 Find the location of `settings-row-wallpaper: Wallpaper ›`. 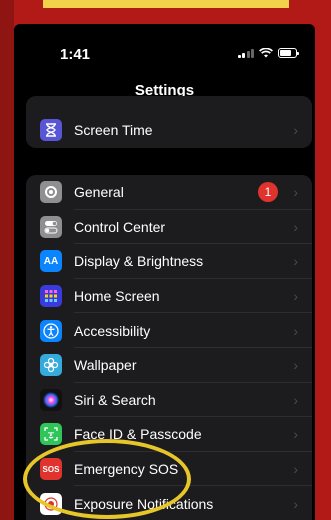

settings-row-wallpaper: Wallpaper › is located at coordinates (169, 365).